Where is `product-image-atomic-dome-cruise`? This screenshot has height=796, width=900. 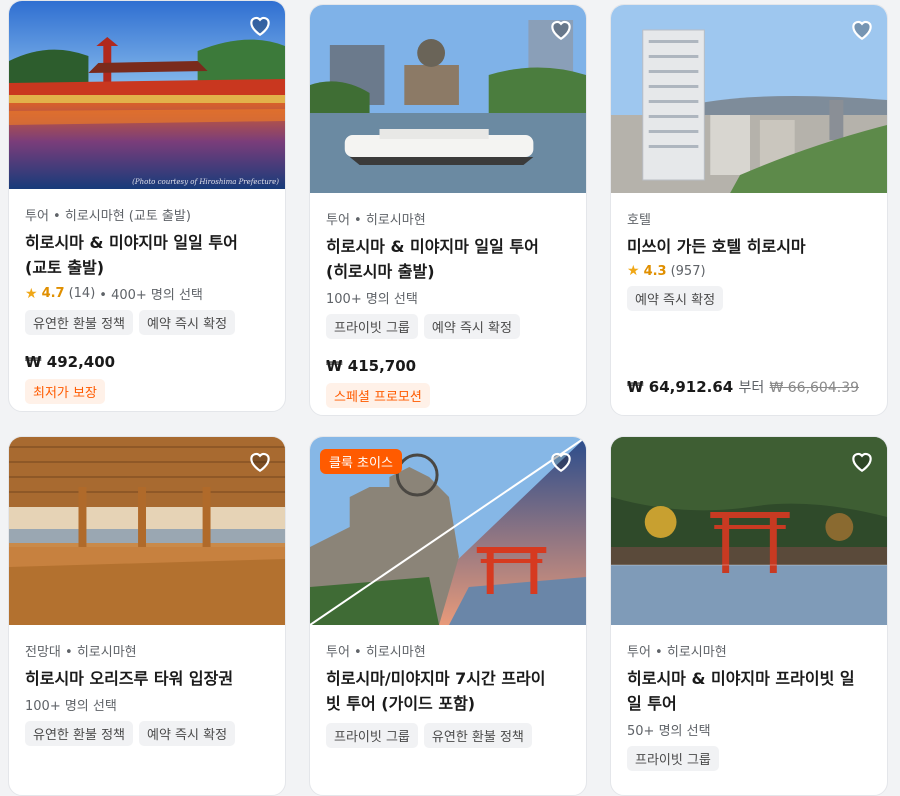 product-image-atomic-dome-cruise is located at coordinates (448, 99).